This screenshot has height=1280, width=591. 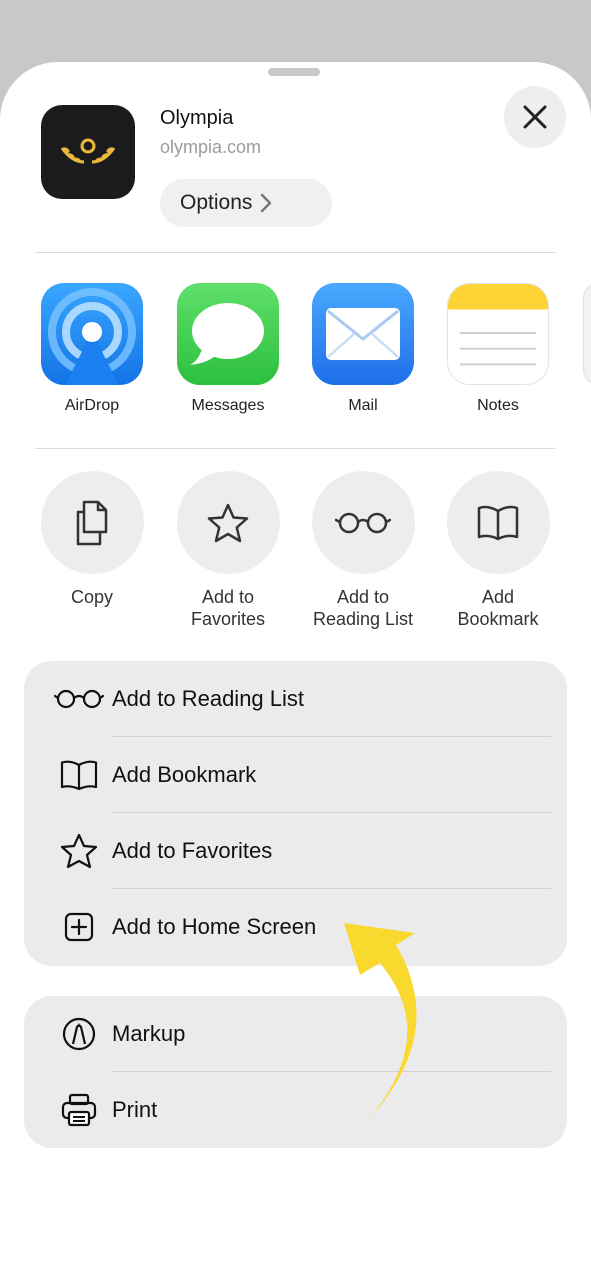 What do you see at coordinates (135, 1109) in the screenshot?
I see `menu-item-label: Print` at bounding box center [135, 1109].